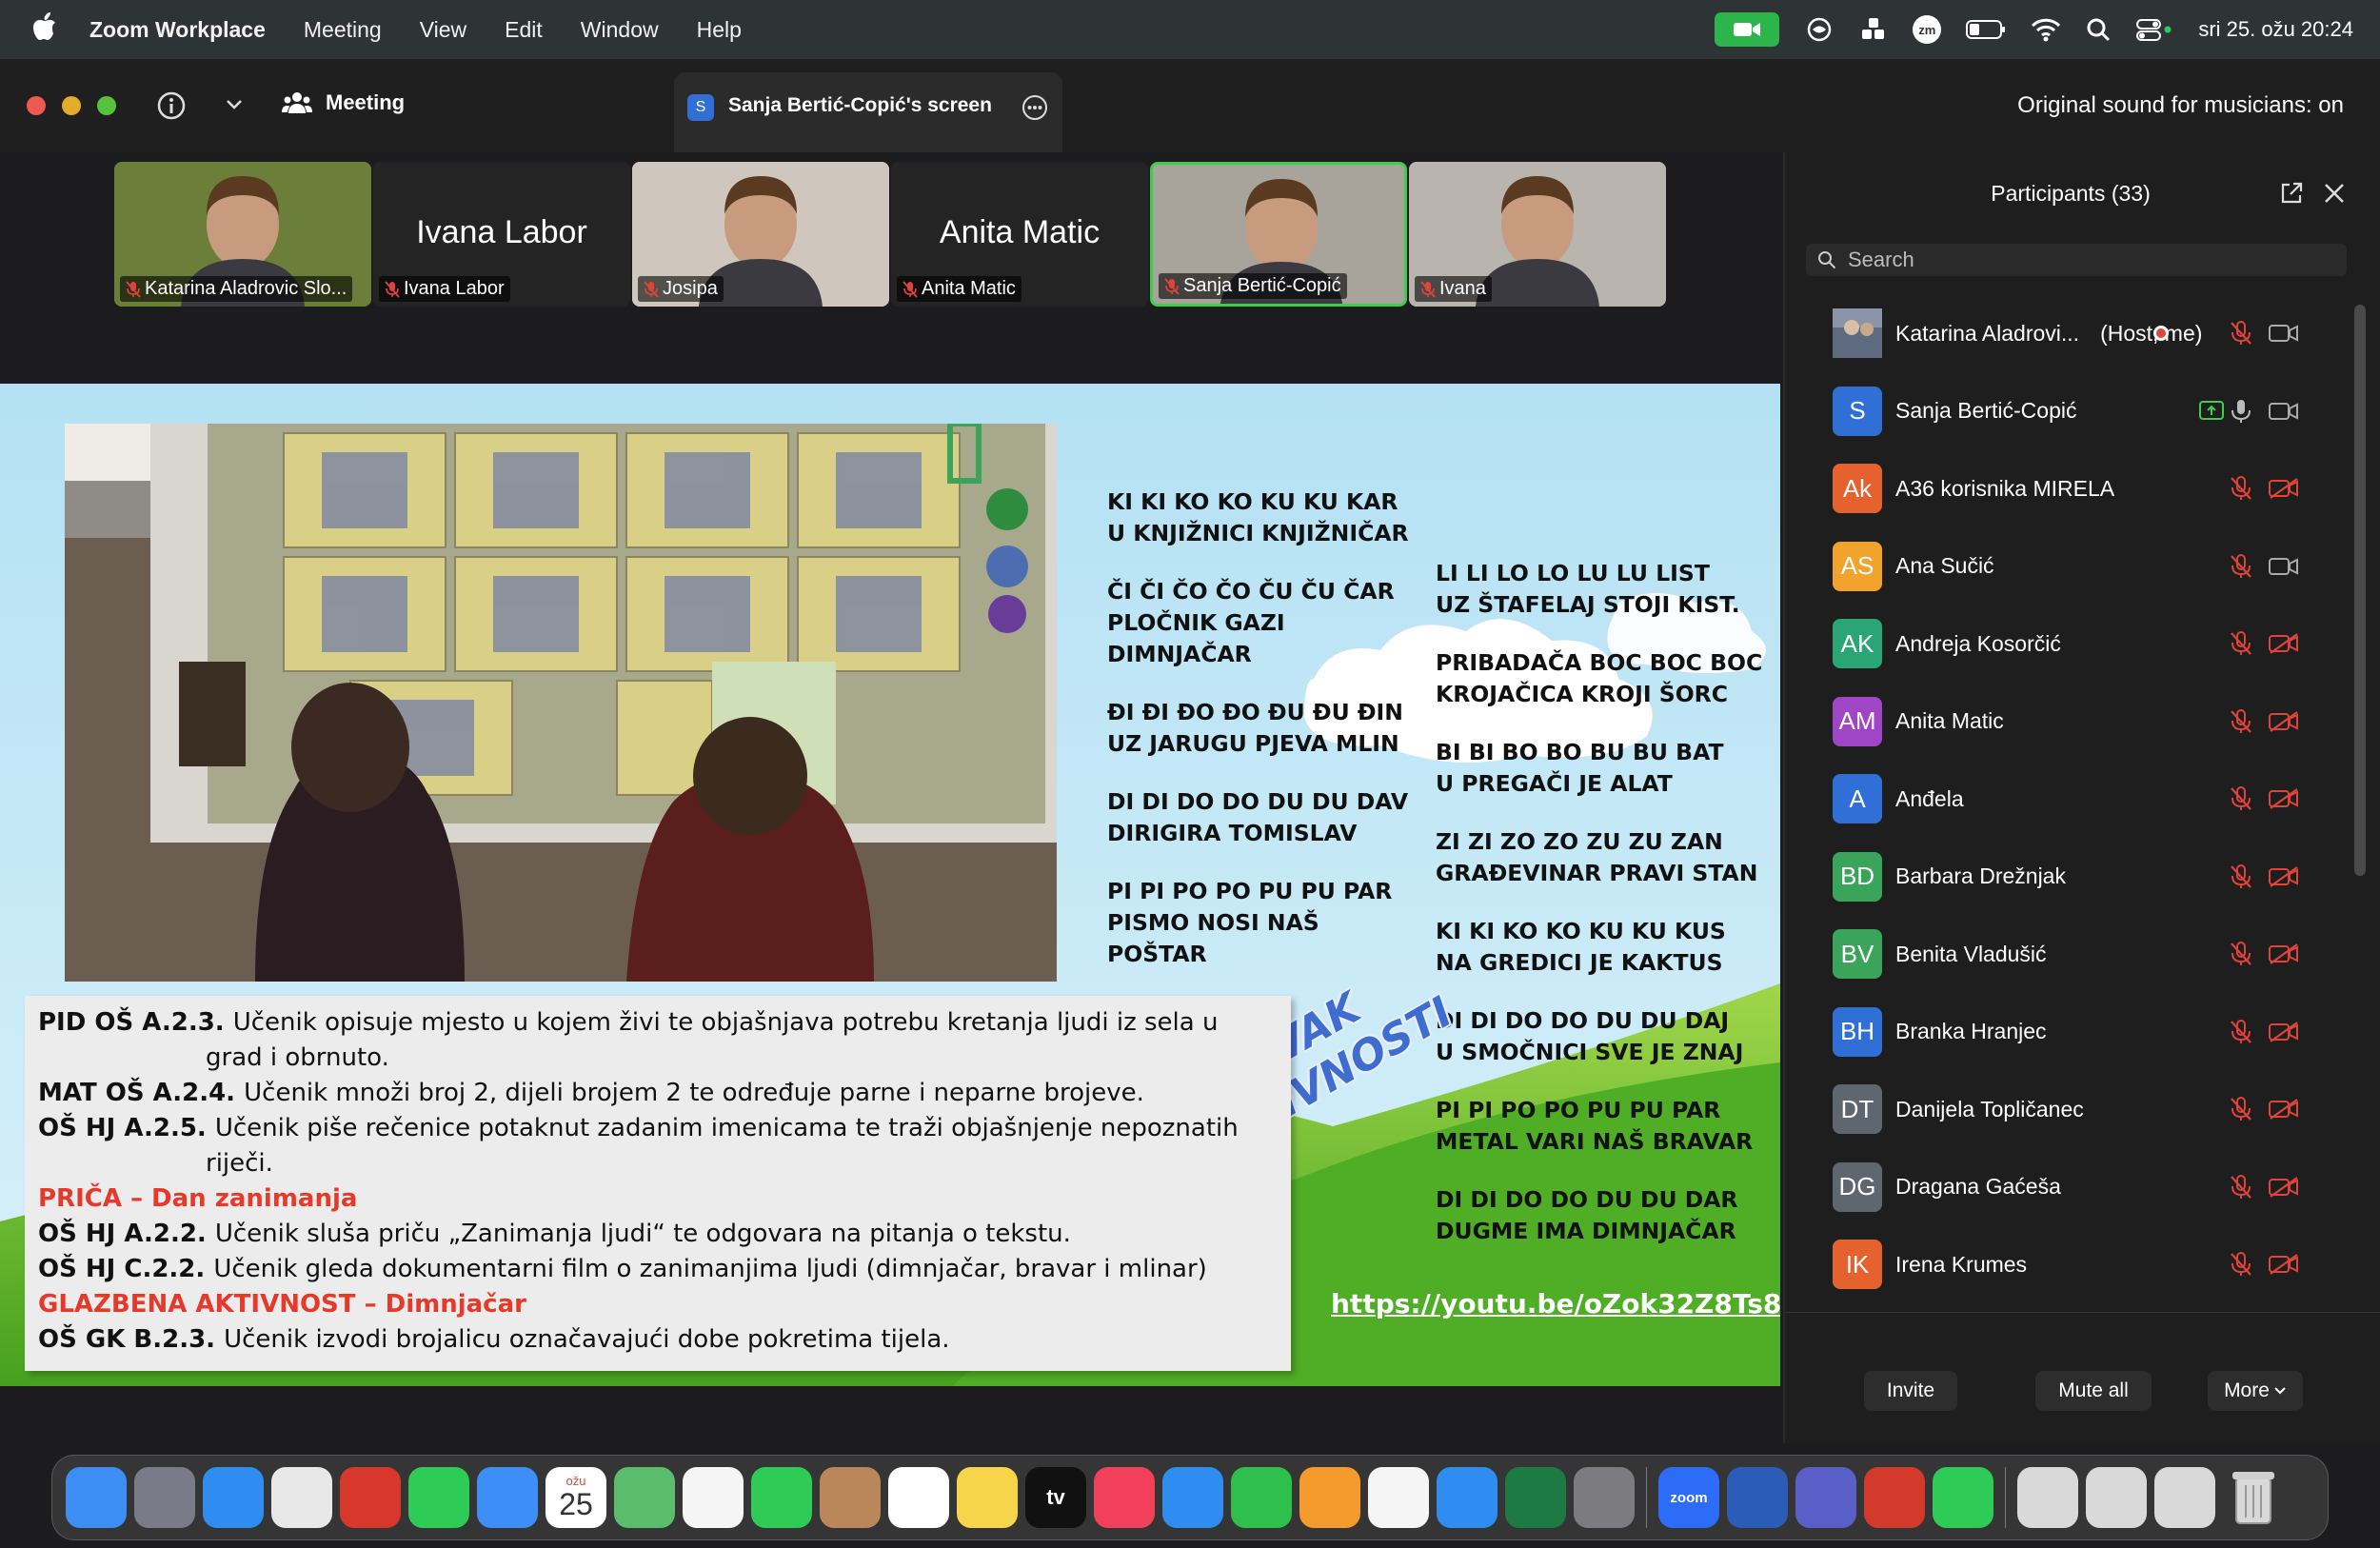 The height and width of the screenshot is (1548, 2380). Describe the element at coordinates (2255, 1391) in the screenshot. I see `more-button: More` at that location.